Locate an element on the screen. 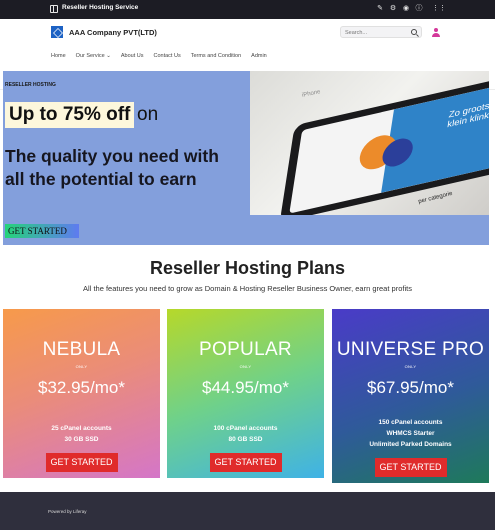  plan-features: 100 cPanel accounts 80 GB SSD is located at coordinates (245, 434).